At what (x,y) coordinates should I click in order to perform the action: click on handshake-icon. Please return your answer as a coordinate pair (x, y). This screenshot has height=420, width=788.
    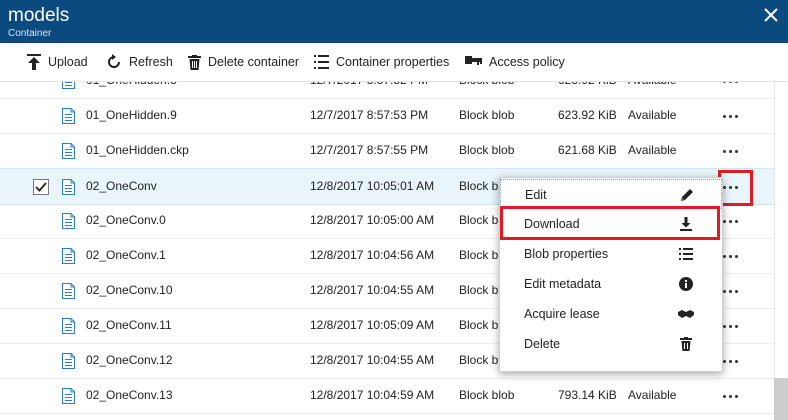
    Looking at the image, I should click on (686, 314).